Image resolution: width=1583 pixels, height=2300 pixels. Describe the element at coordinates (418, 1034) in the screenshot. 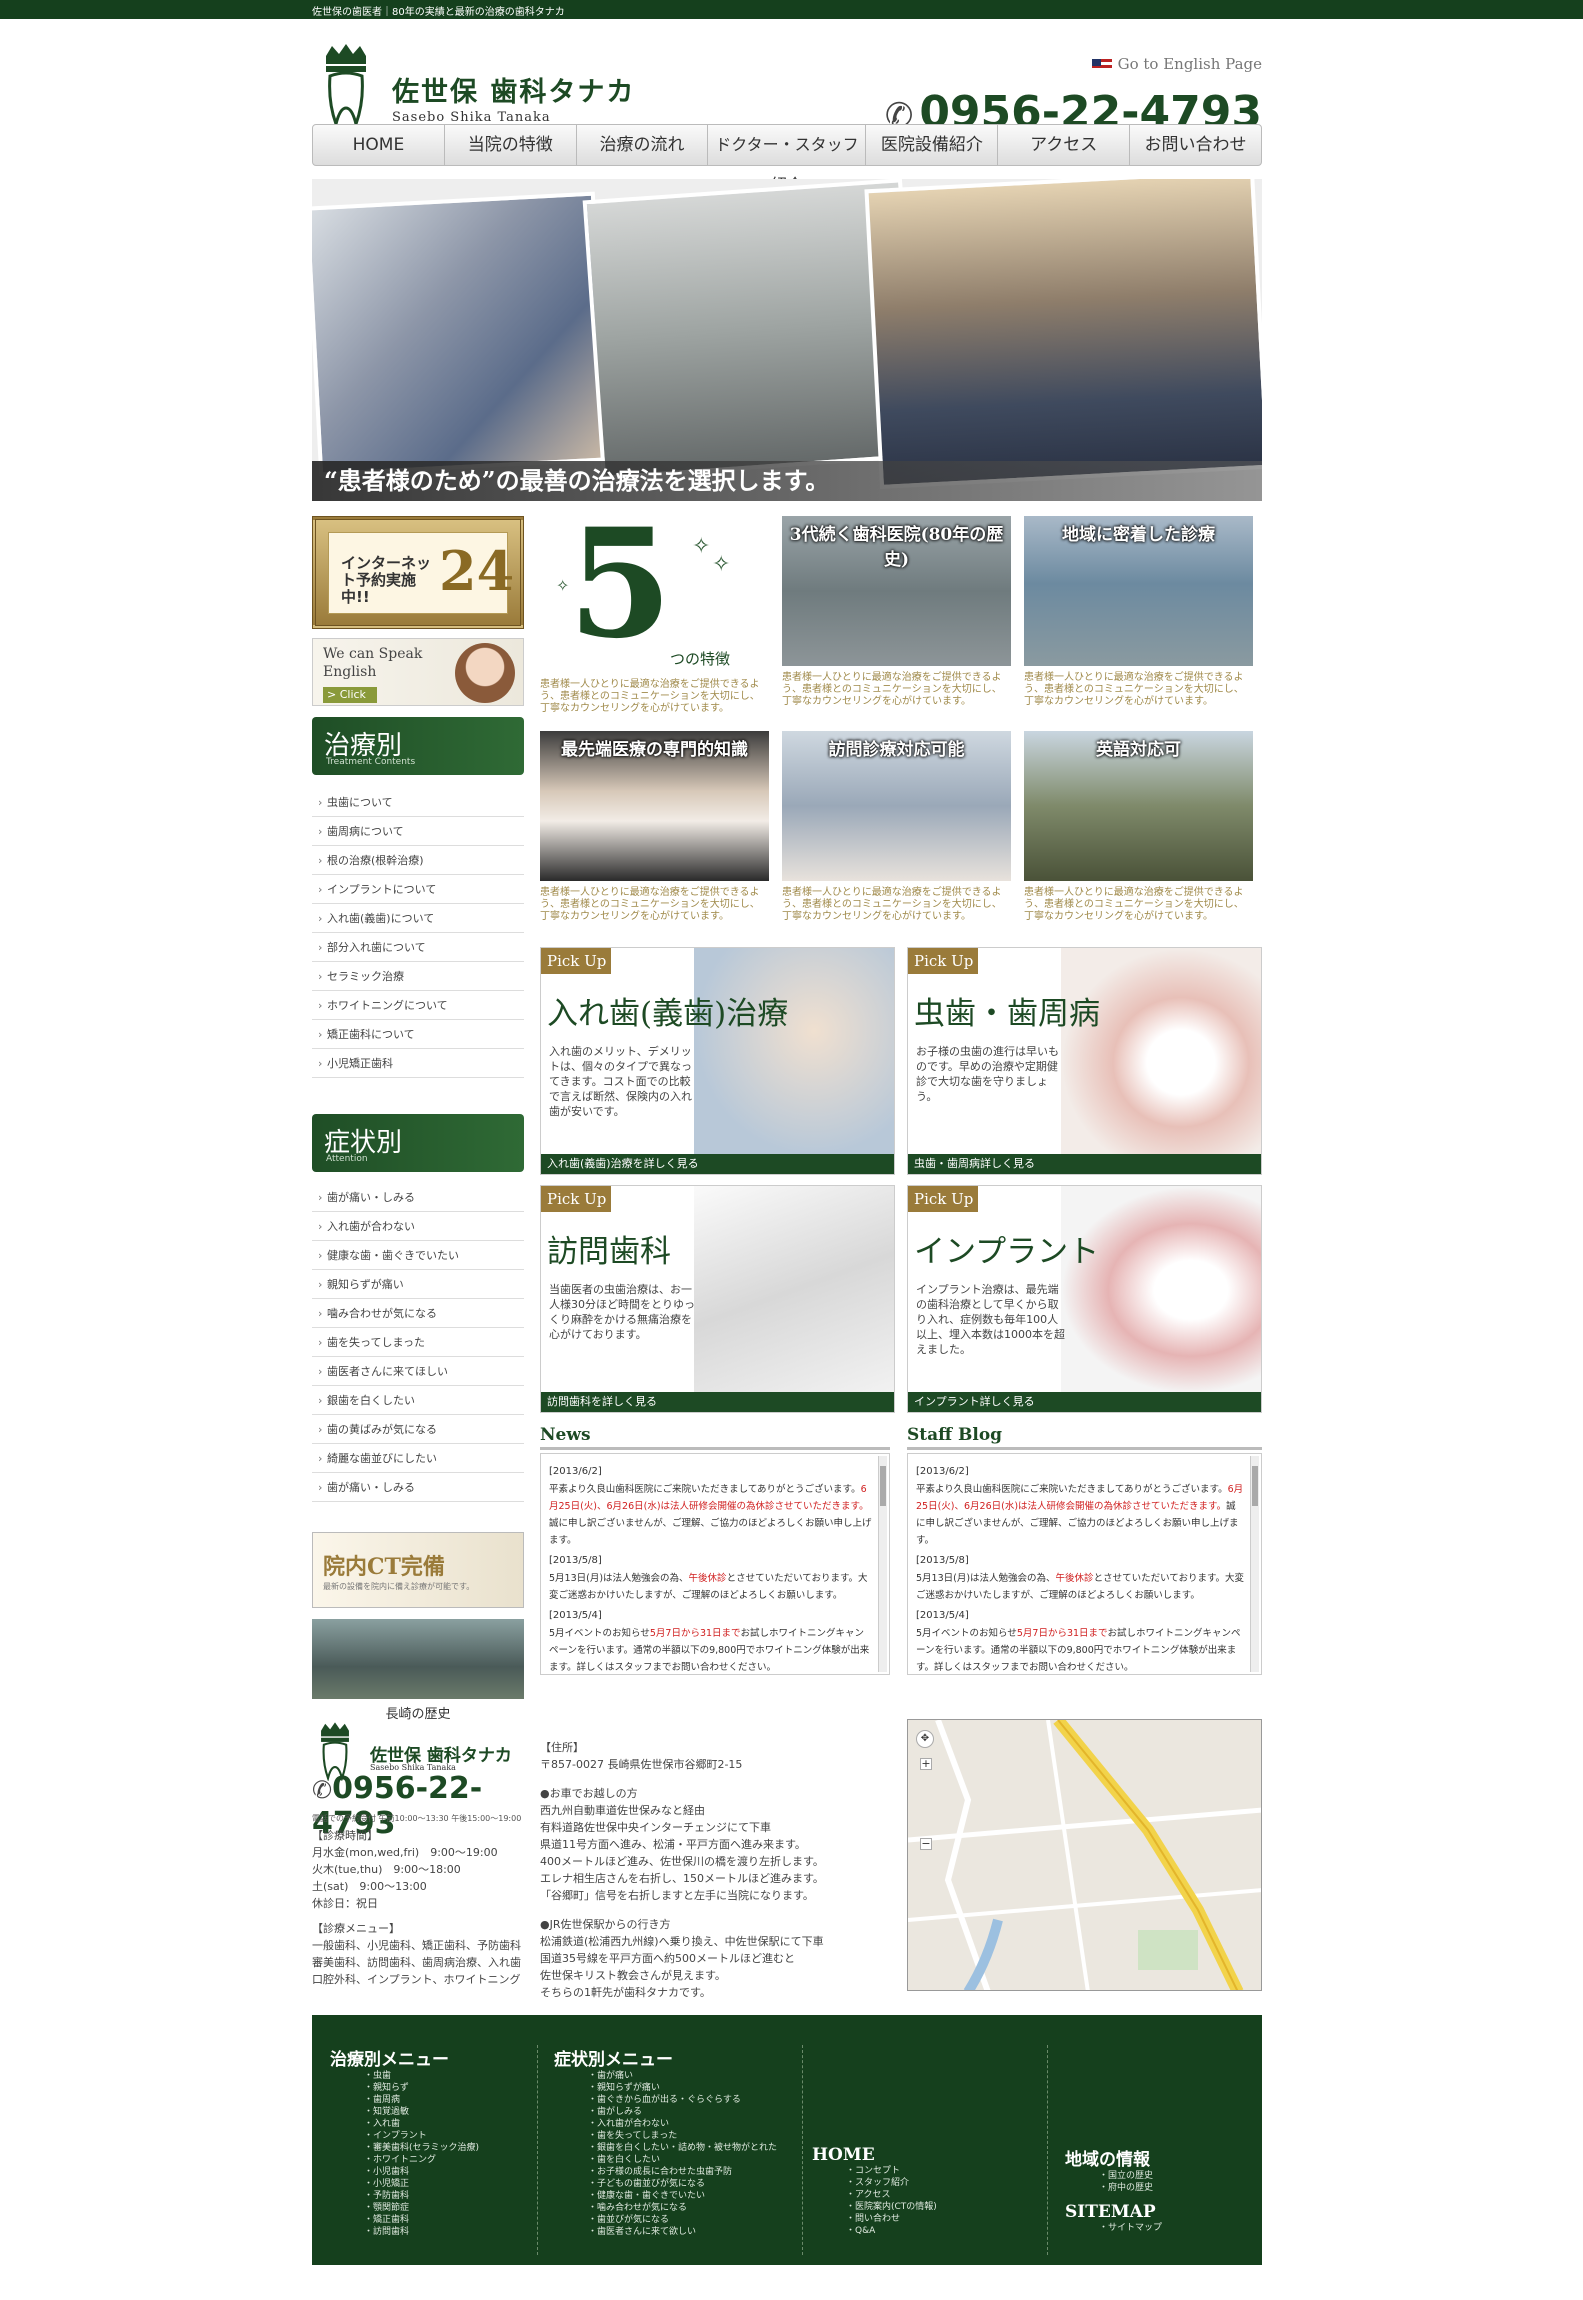

I see `treatment-menu-item: 矯正歯科について` at that location.